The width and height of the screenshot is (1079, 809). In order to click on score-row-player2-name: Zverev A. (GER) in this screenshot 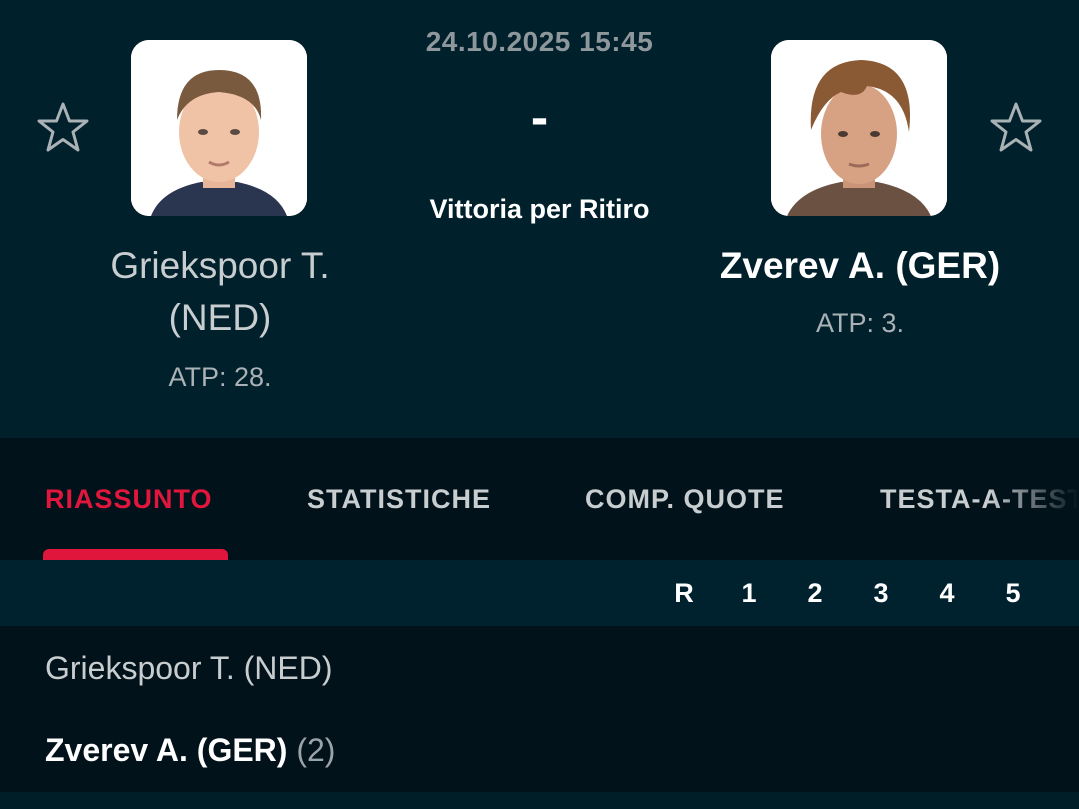, I will do `click(166, 750)`.